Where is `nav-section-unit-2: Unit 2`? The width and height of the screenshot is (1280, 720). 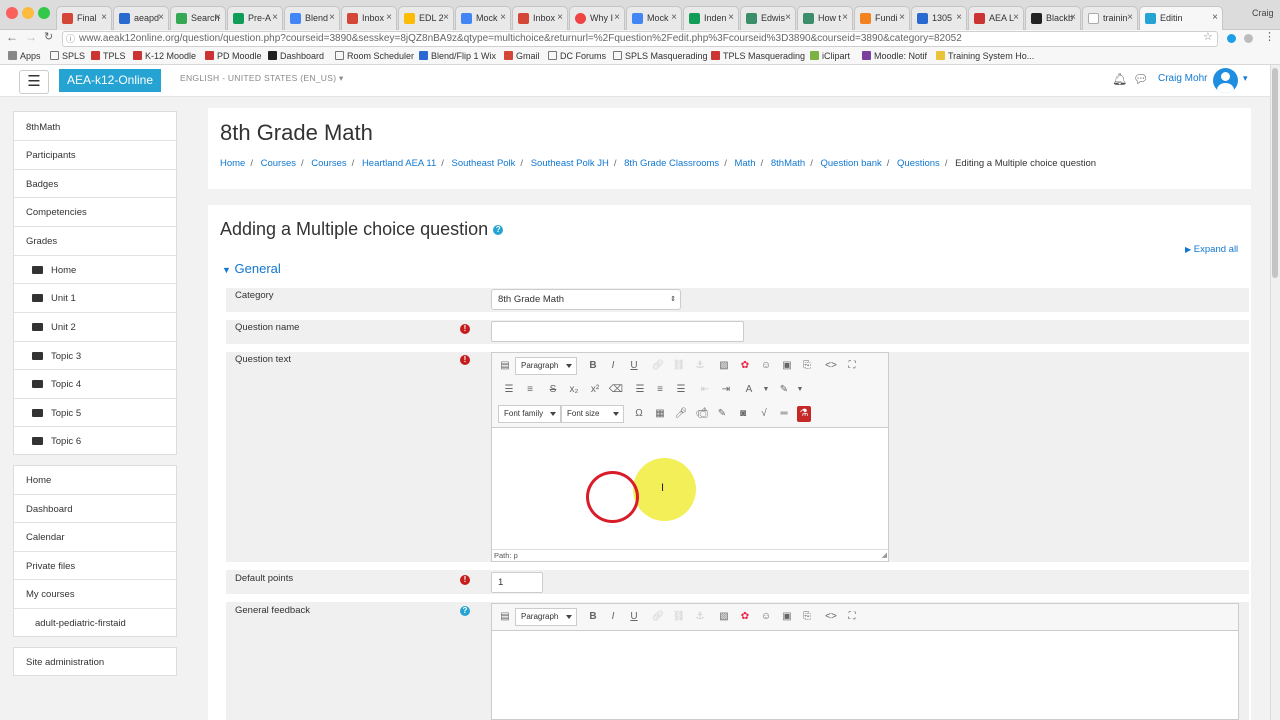
nav-section-unit-2: Unit 2 is located at coordinates (54, 327).